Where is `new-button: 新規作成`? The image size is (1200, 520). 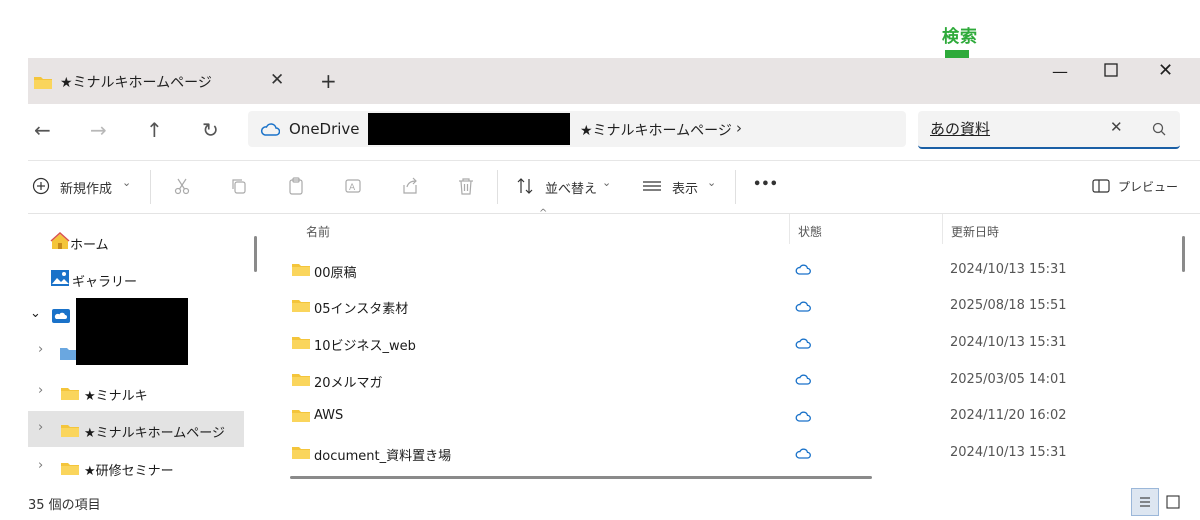
new-button: 新規作成 is located at coordinates (86, 187).